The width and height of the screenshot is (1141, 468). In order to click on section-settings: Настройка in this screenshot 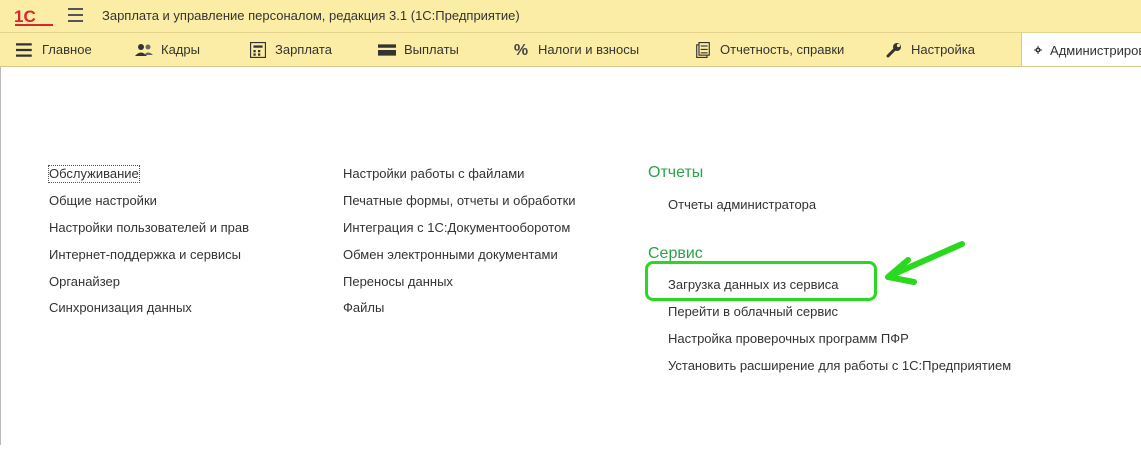, I will do `click(930, 49)`.